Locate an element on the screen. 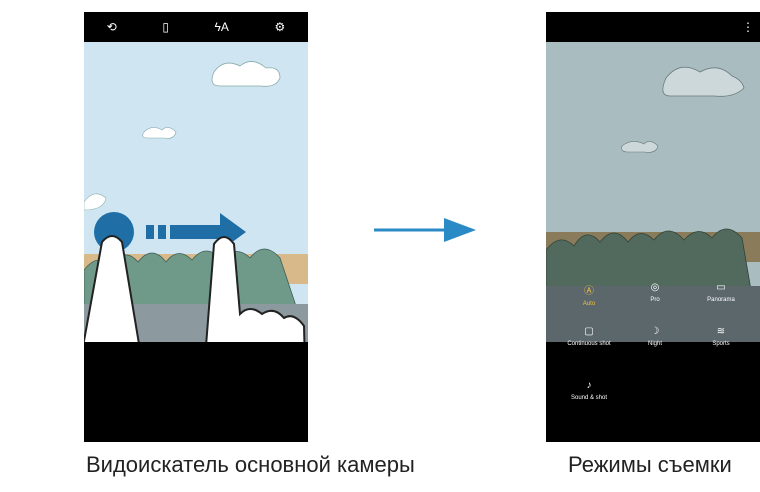 This screenshot has width=760, height=492. camera-switch-icon: ⟲ is located at coordinates (112, 27).